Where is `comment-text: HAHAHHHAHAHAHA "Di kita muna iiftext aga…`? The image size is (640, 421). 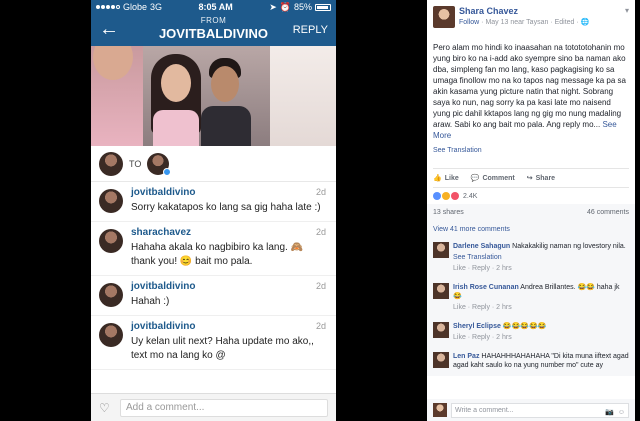 comment-text: HAHAHHHAHAHAHA "Di kita muna iiftext aga… is located at coordinates (541, 361).